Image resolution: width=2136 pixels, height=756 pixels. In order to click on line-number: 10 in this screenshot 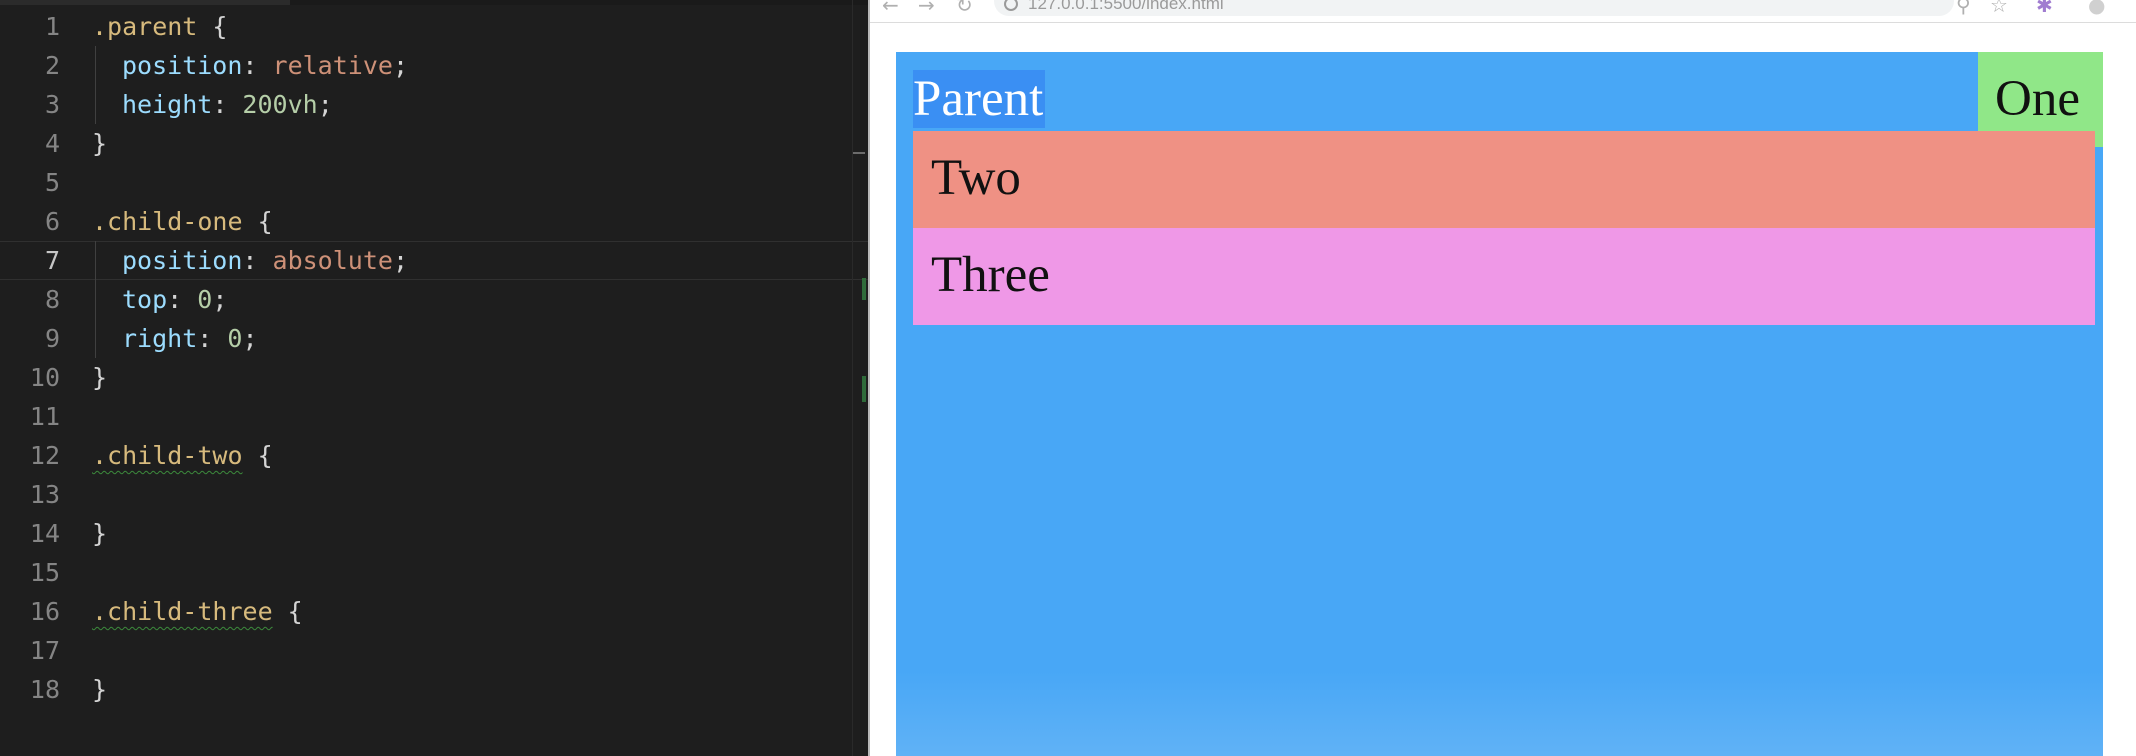, I will do `click(44, 377)`.